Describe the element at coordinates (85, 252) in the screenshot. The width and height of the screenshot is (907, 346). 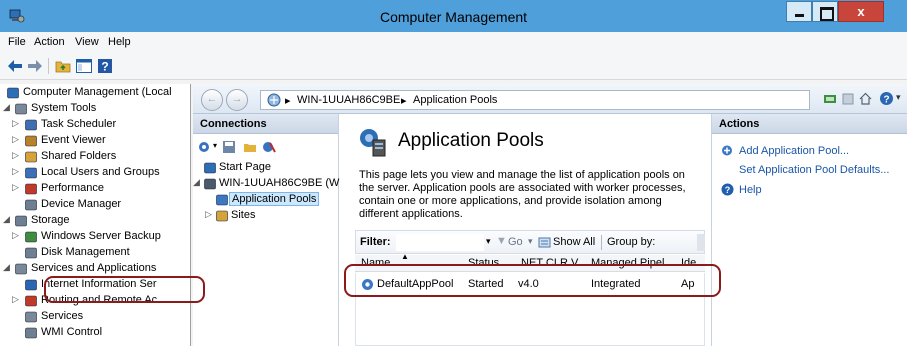
I see `tree-item-label: Disk Management` at that location.